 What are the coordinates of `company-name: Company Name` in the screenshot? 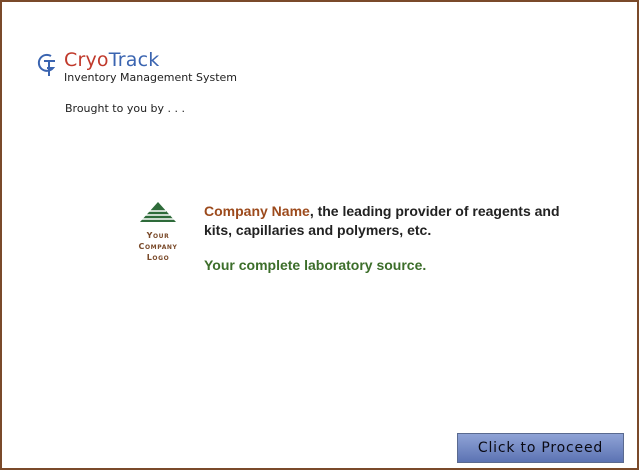 It's located at (257, 211).